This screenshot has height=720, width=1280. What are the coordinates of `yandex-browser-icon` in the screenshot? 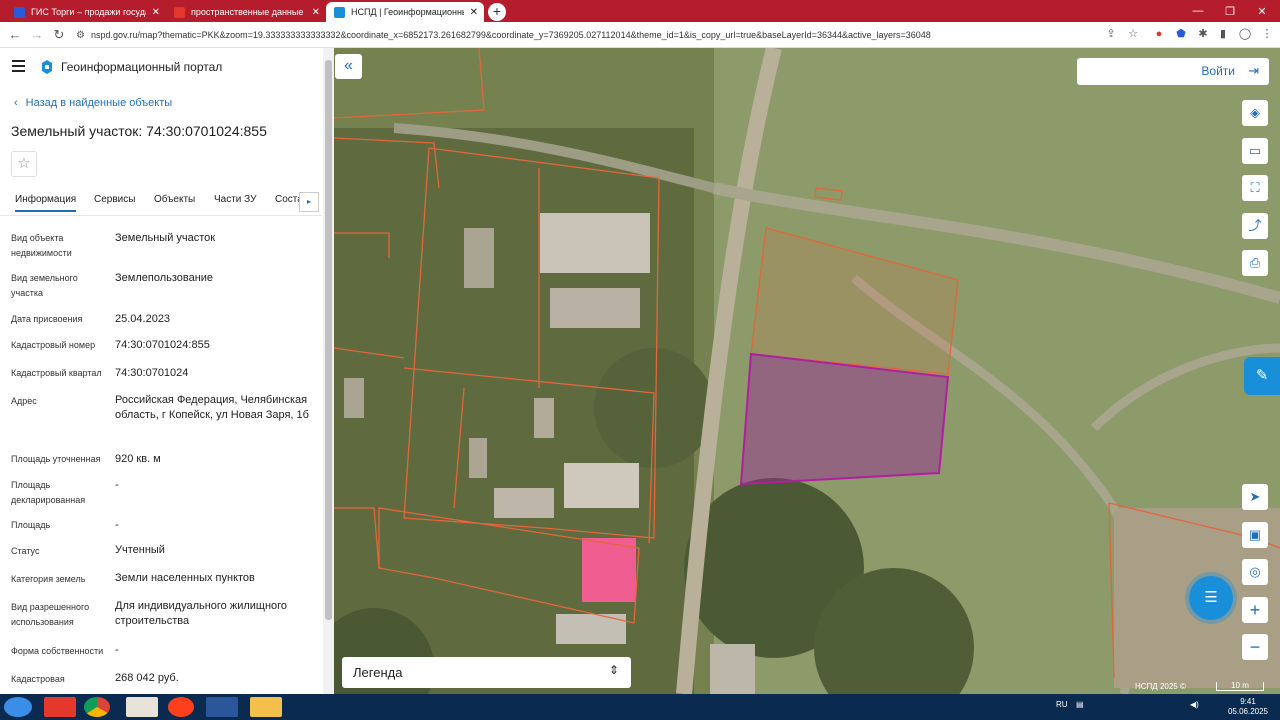 It's located at (60, 707).